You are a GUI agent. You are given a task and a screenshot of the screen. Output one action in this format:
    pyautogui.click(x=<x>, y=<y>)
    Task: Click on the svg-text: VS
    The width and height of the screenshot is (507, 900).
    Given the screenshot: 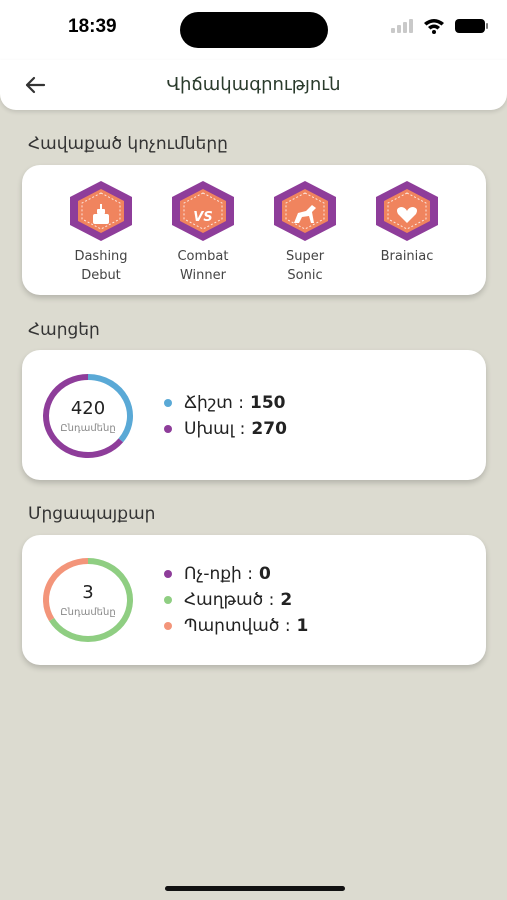 What is the action you would take?
    pyautogui.click(x=202, y=217)
    